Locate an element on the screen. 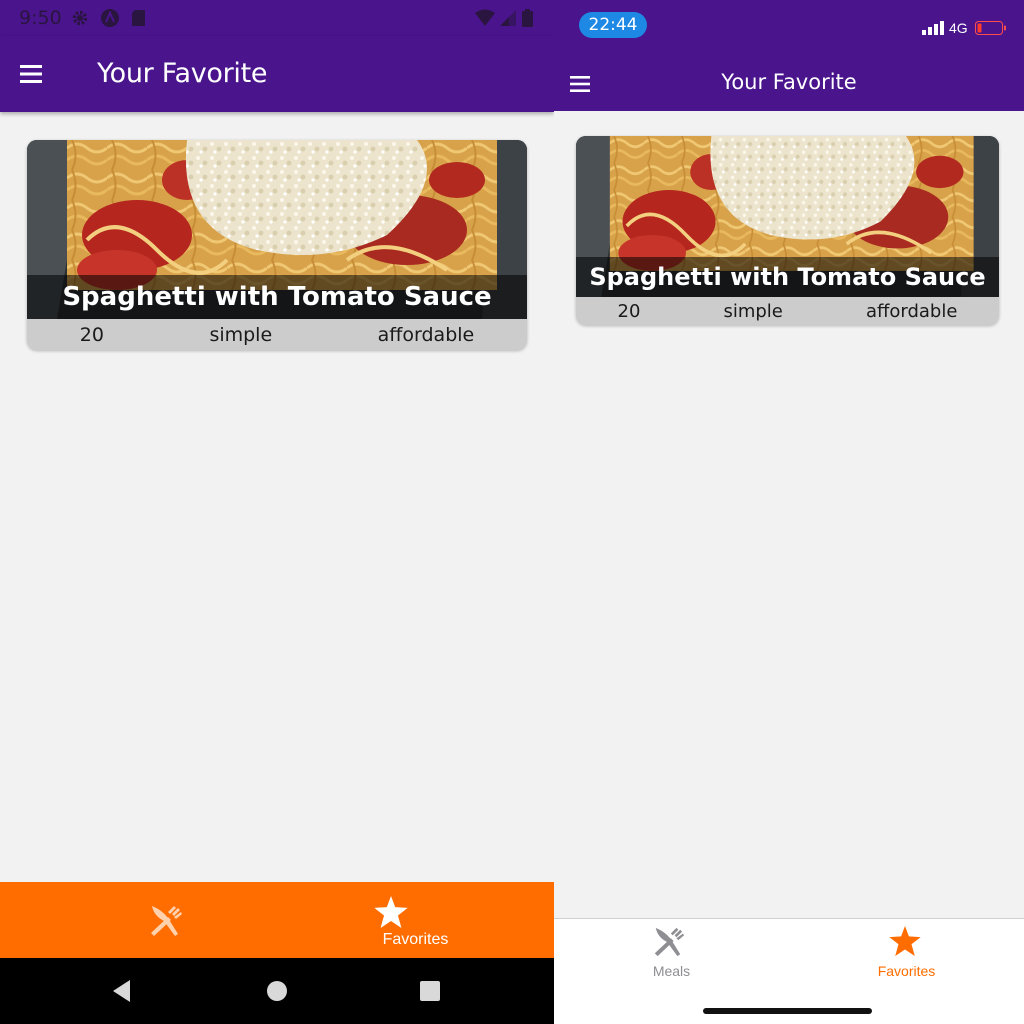 The width and height of the screenshot is (1024, 1024). system-nav-bar is located at coordinates (277, 991).